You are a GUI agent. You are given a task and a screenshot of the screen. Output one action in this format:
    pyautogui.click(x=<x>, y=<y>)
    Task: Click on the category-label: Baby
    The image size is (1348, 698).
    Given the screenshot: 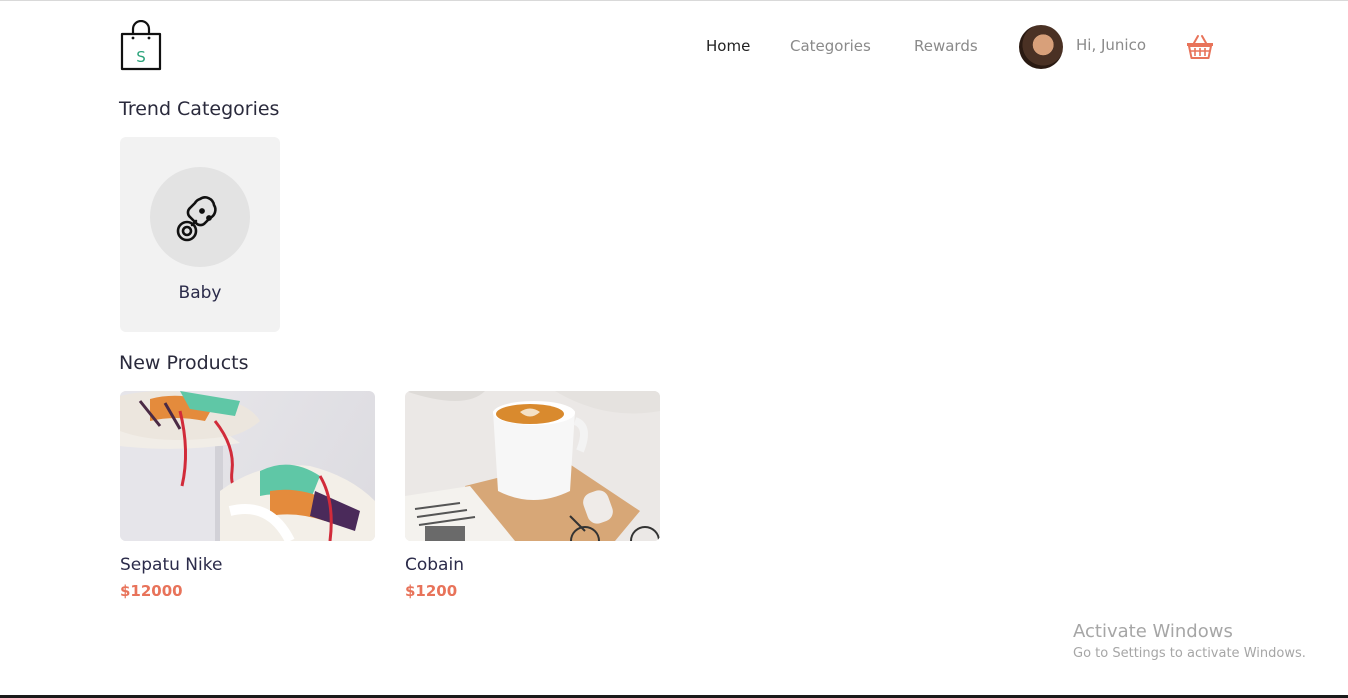 What is the action you would take?
    pyautogui.click(x=200, y=293)
    